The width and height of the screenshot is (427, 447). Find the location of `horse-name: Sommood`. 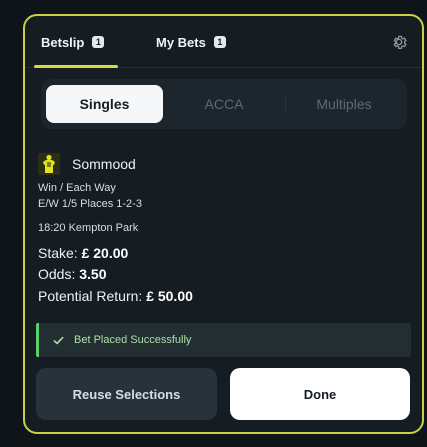

horse-name: Sommood is located at coordinates (104, 164).